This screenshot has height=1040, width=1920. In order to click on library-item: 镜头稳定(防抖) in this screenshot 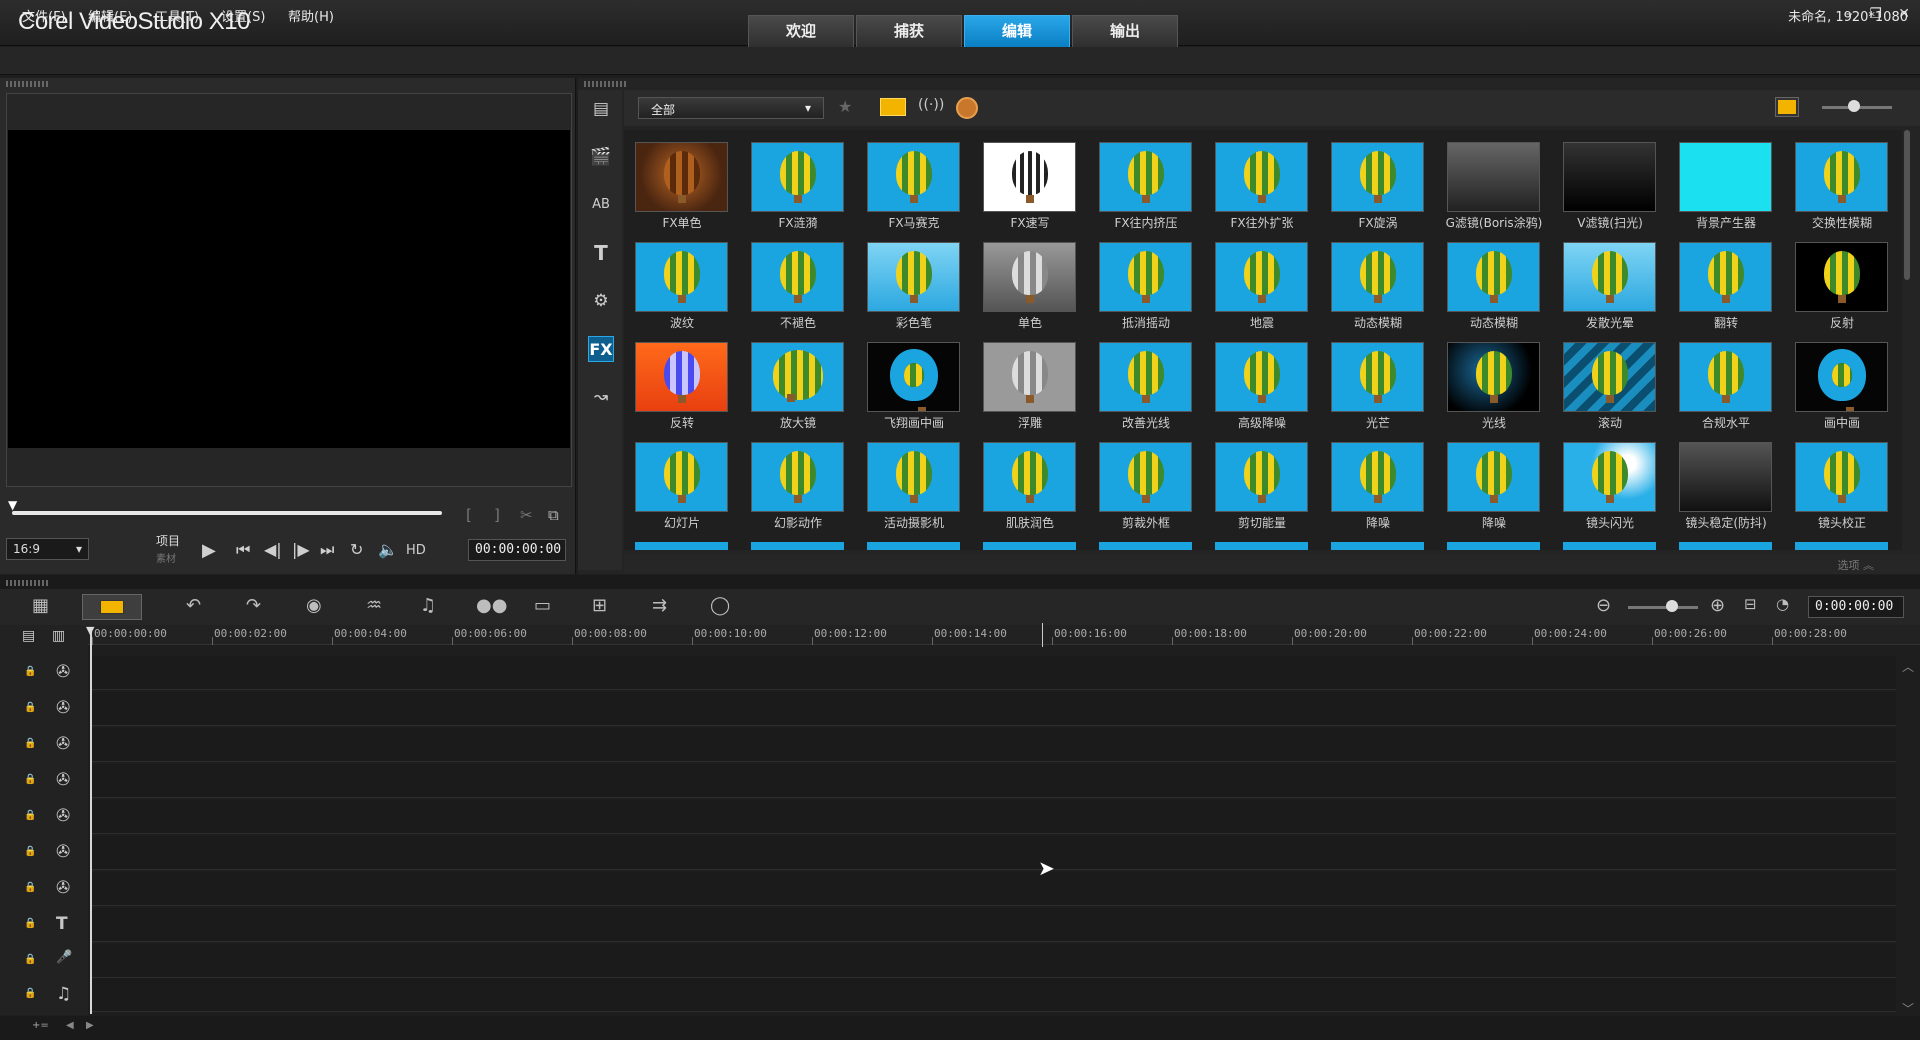, I will do `click(1726, 480)`.